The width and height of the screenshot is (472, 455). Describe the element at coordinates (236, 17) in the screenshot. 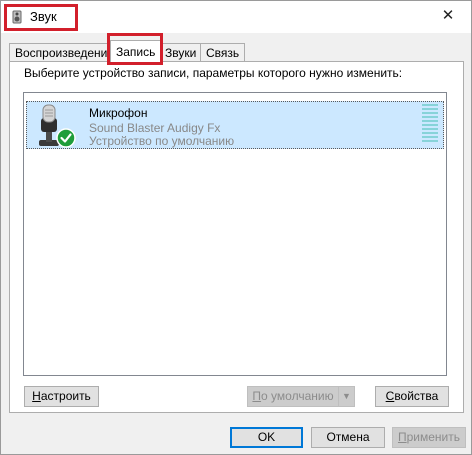

I see `title-bar: Звук ✕` at that location.